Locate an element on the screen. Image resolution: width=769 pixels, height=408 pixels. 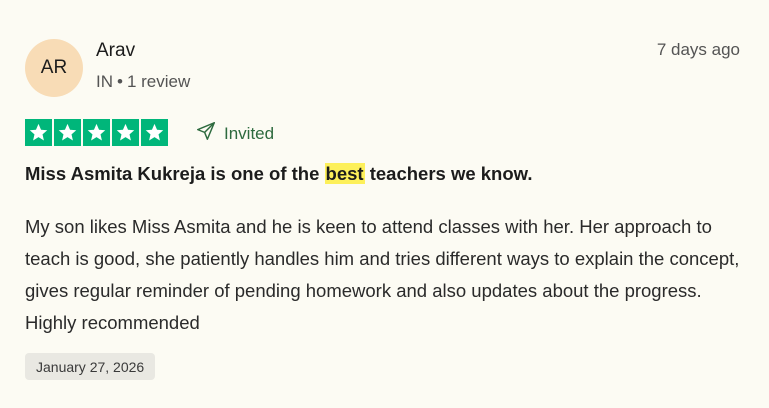
review-date-ago: 7 days ago is located at coordinates (698, 49).